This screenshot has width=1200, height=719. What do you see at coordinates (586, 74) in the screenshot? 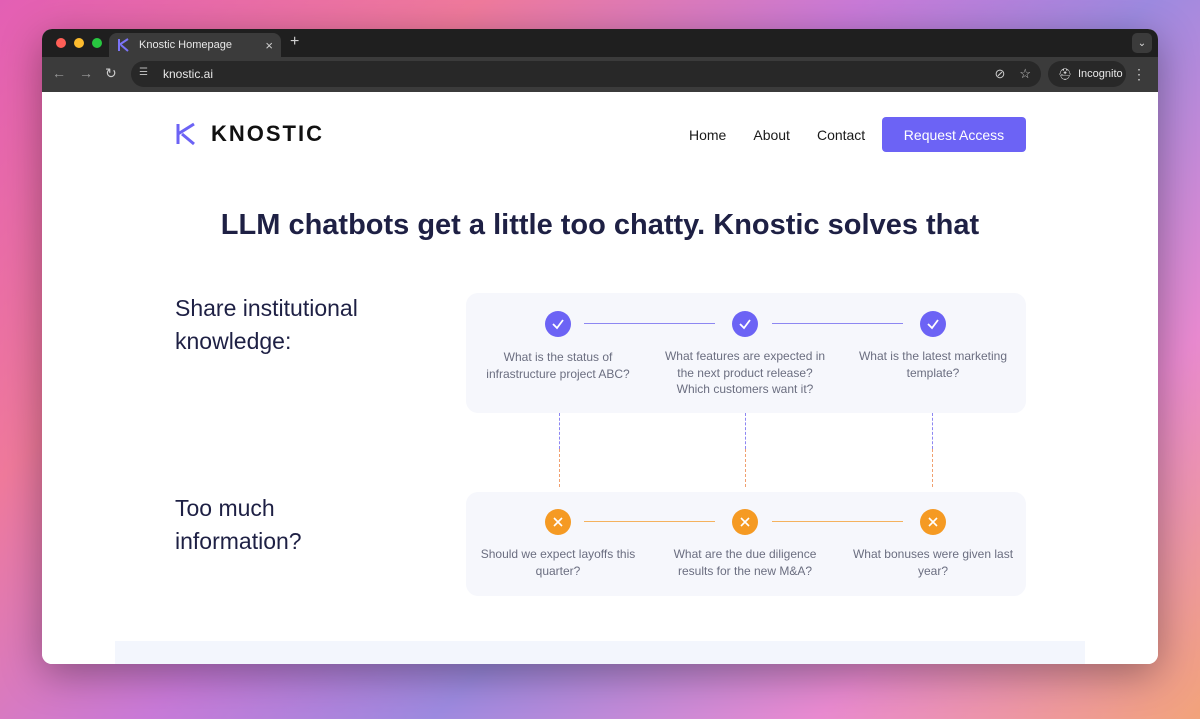
I see `address-bar: ☰ knostic.ai ⊘ ☆` at bounding box center [586, 74].